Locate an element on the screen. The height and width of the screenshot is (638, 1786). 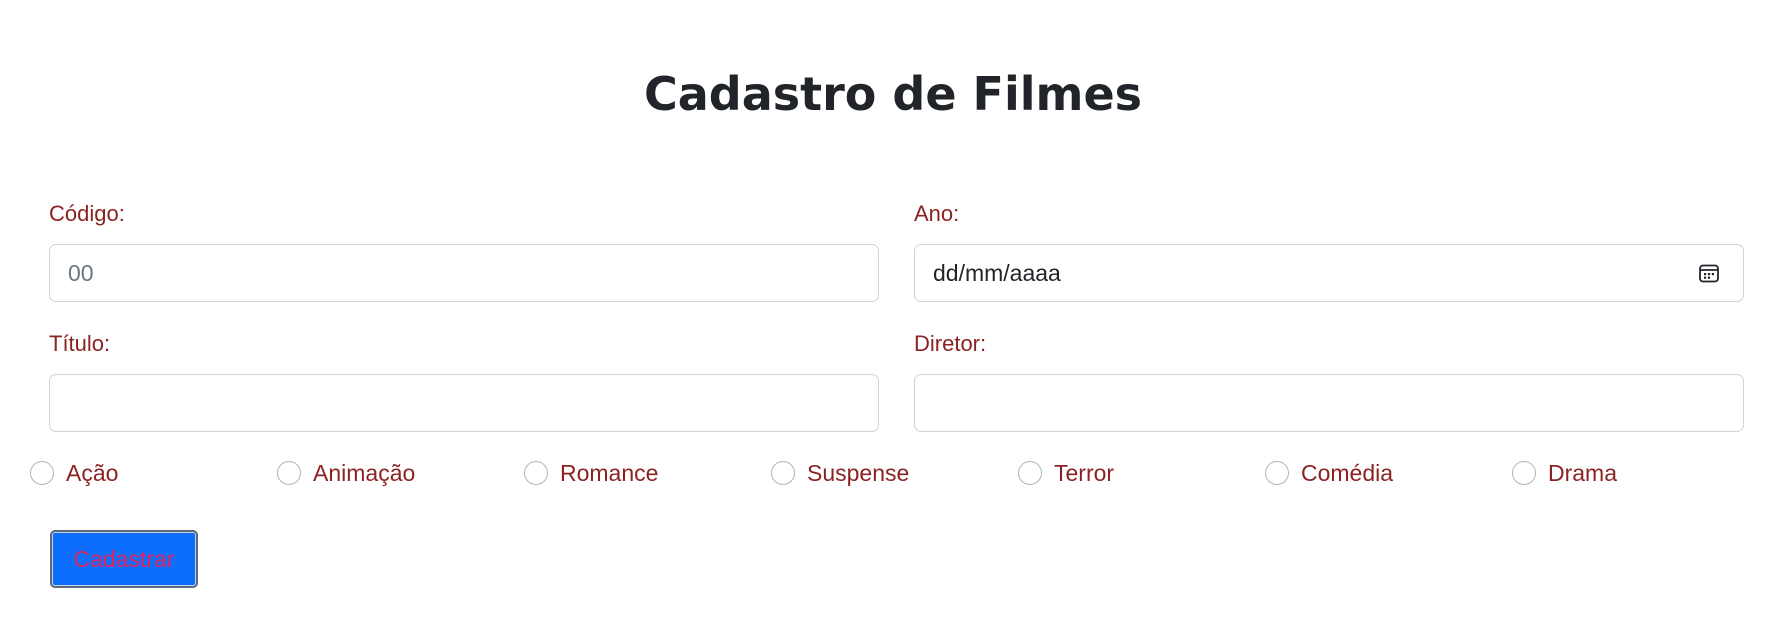
page-title: Cadastro de Filmes is located at coordinates (893, 94).